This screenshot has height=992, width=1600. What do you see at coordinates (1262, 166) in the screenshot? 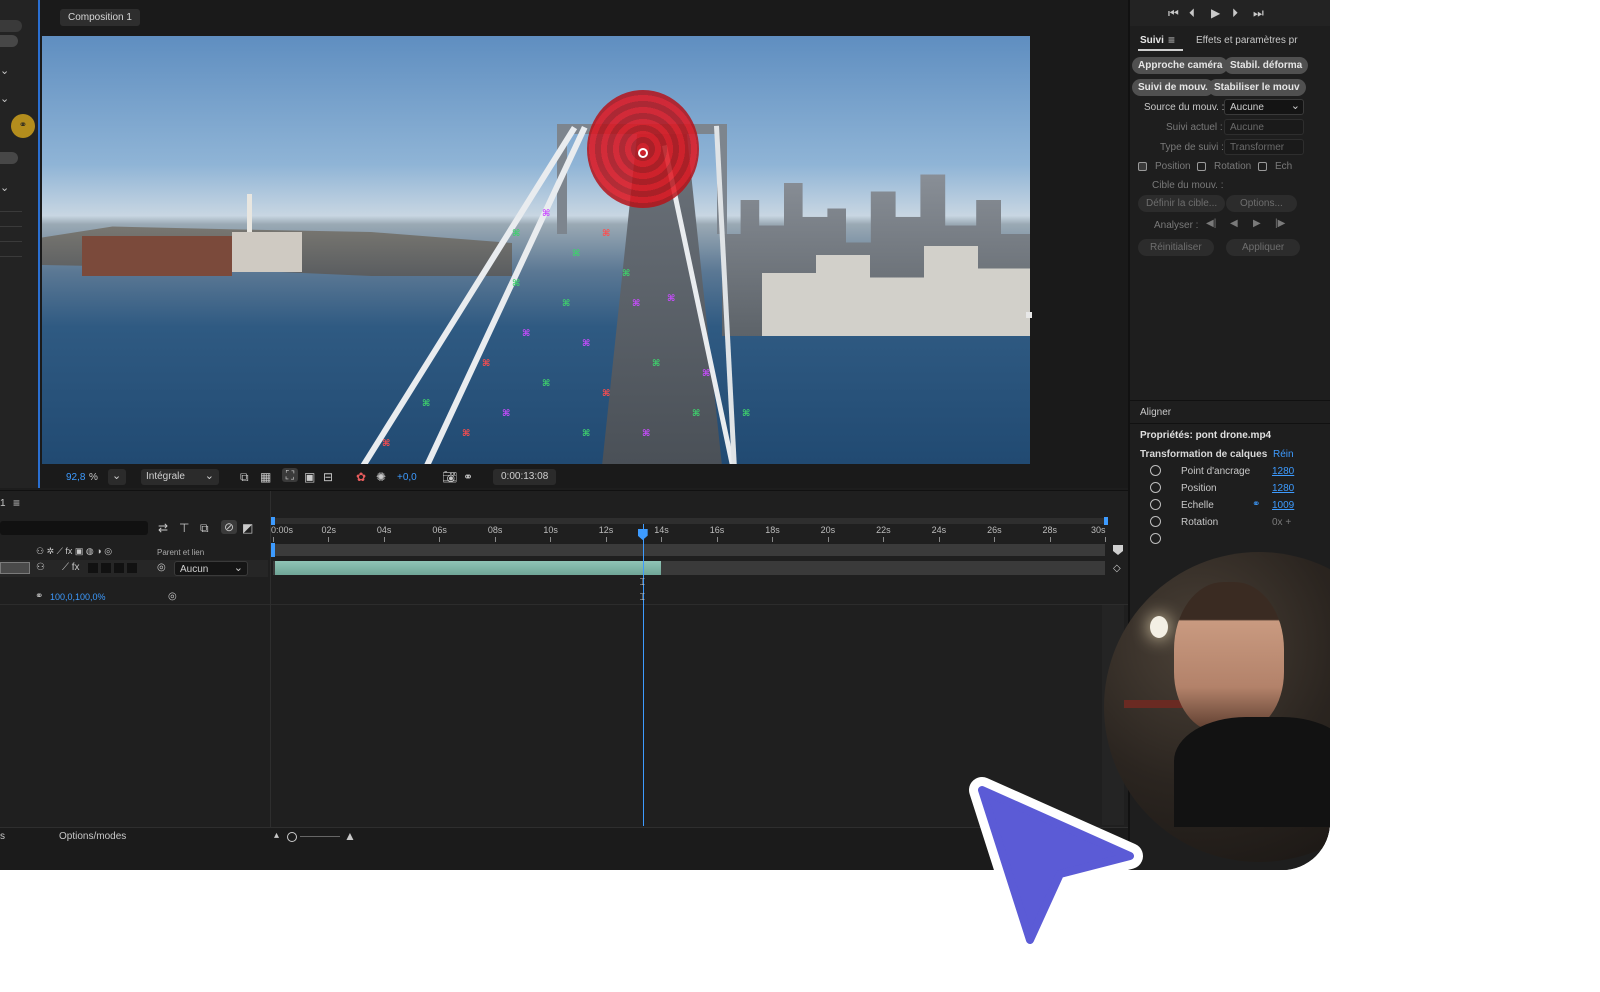
I see `echelle-checkbox` at bounding box center [1262, 166].